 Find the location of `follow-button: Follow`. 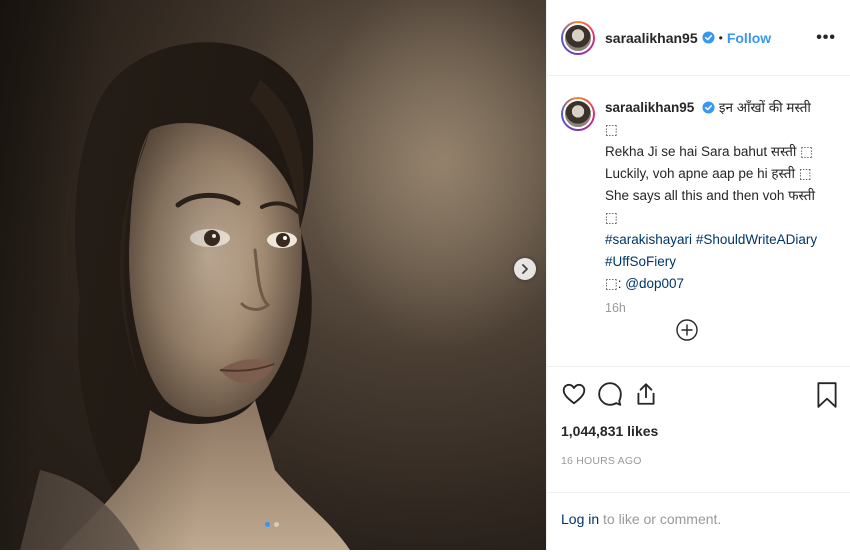

follow-button: Follow is located at coordinates (749, 38).